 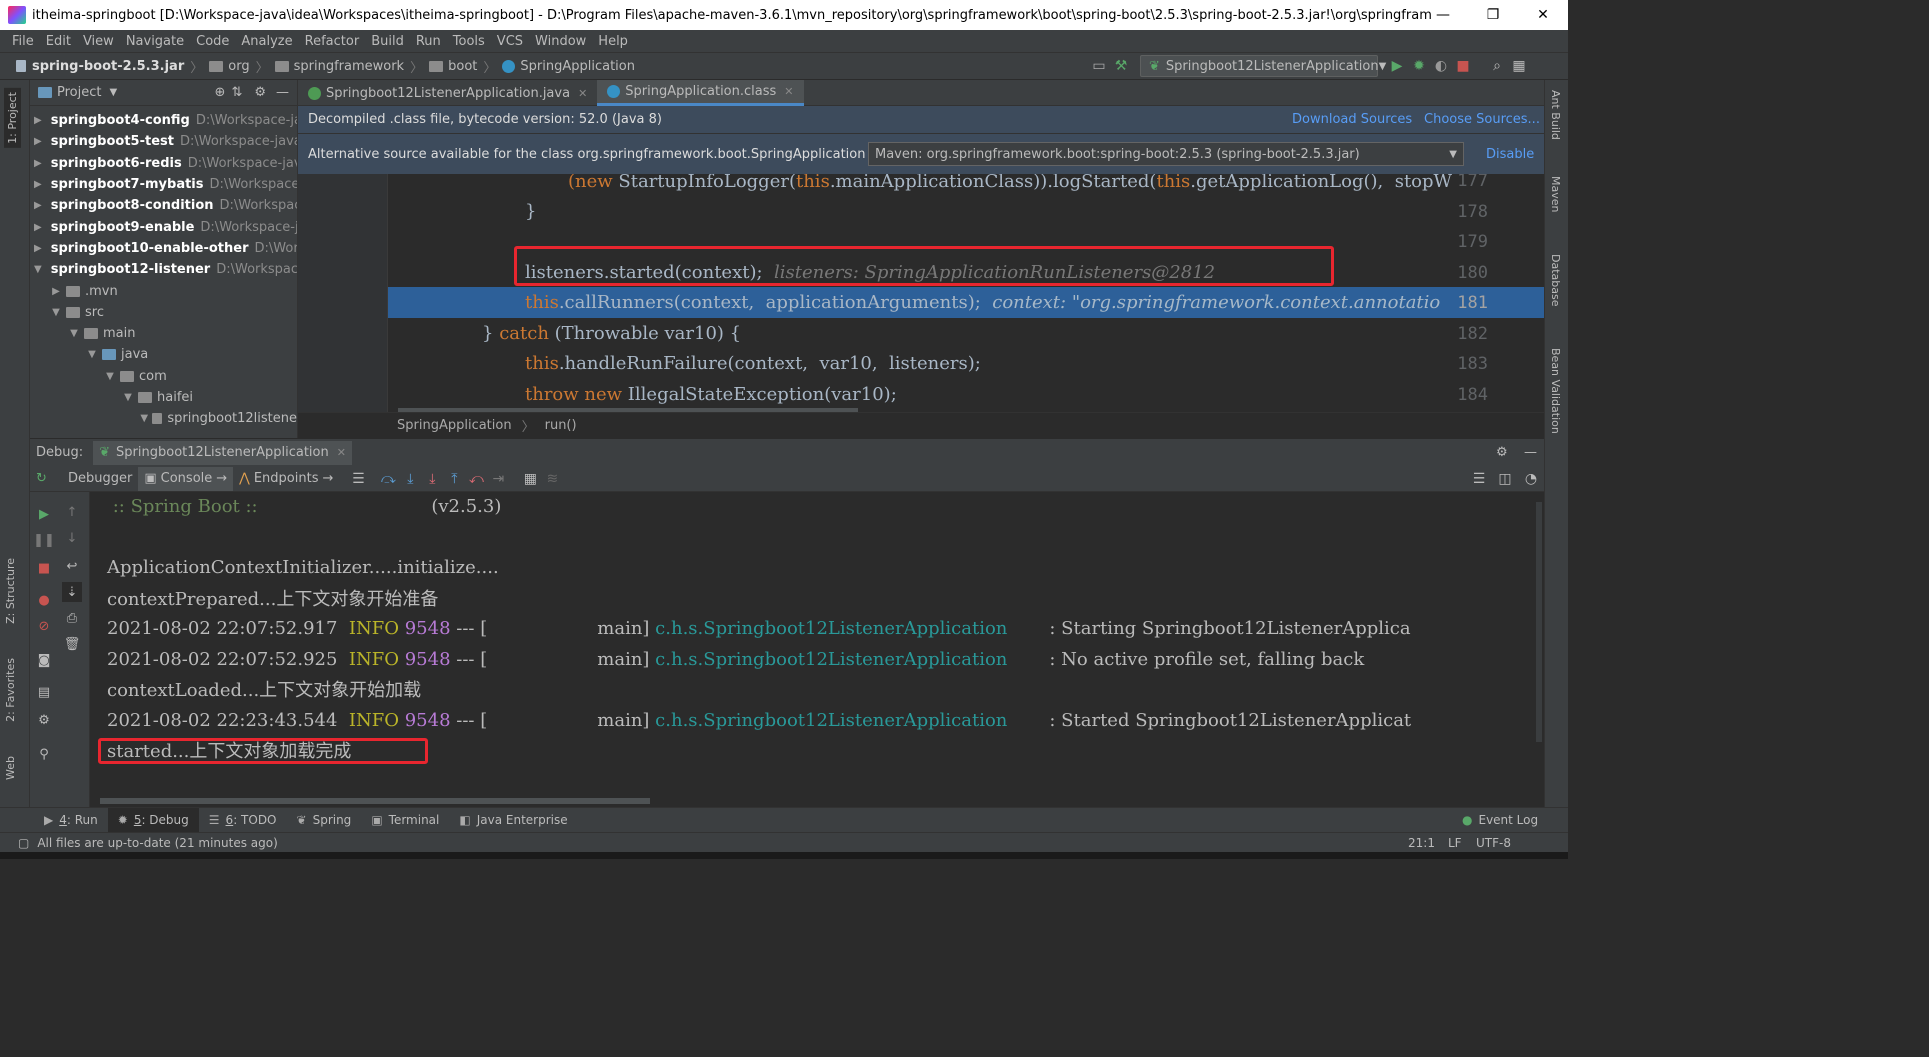 What do you see at coordinates (222, 452) in the screenshot?
I see `debug-session-tab: ❦ Springboot12ListenerApplication ✕` at bounding box center [222, 452].